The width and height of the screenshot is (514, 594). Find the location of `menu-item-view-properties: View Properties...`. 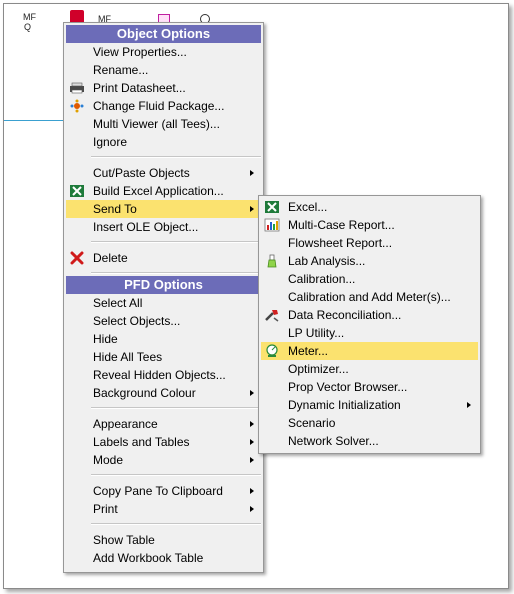

menu-item-view-properties: View Properties... is located at coordinates (163, 52).